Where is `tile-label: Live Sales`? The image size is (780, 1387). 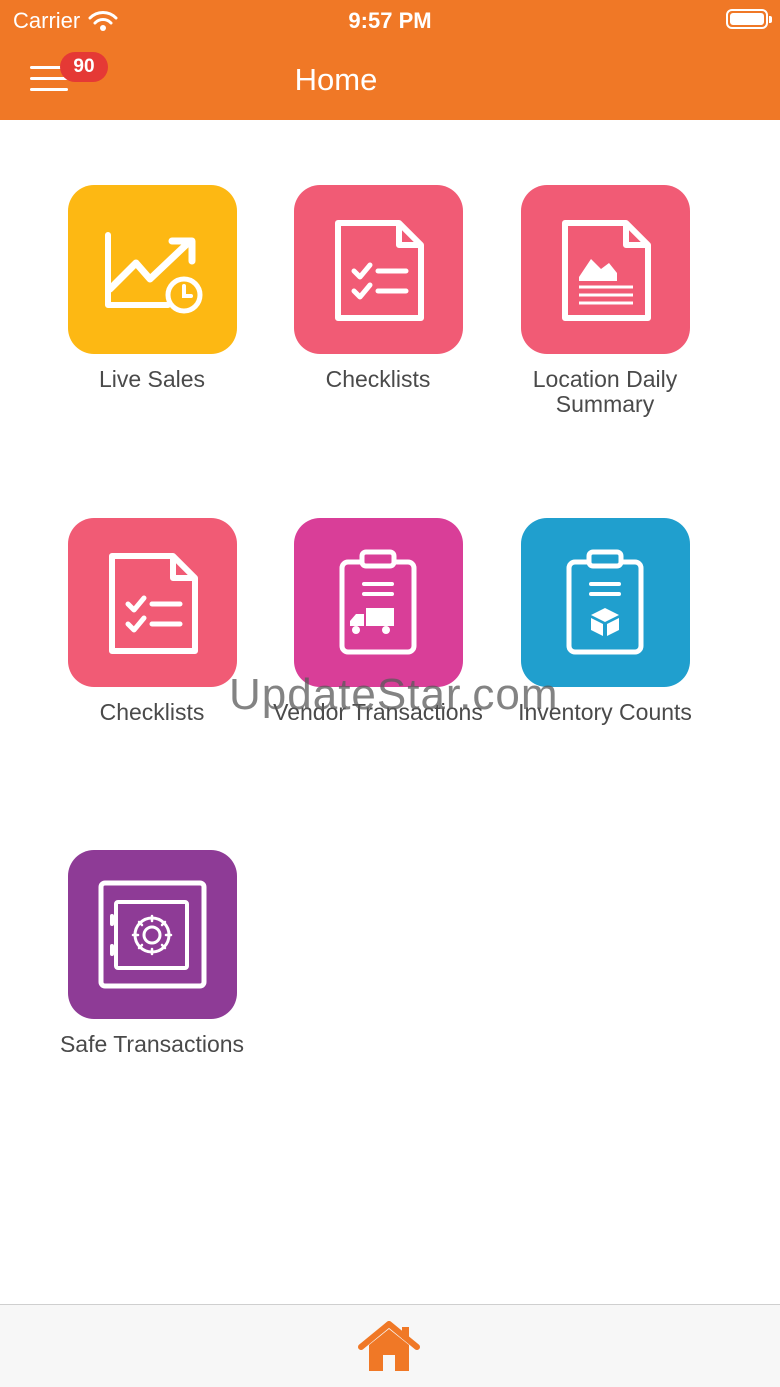
tile-label: Live Sales is located at coordinates (152, 379).